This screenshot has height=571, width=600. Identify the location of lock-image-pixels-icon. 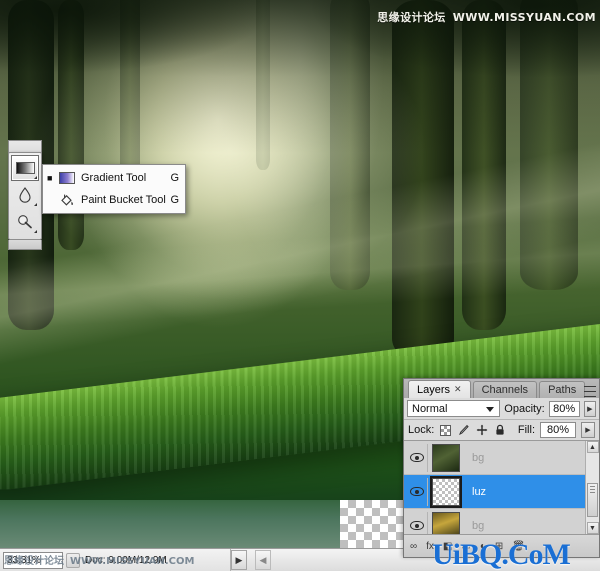
(463, 430).